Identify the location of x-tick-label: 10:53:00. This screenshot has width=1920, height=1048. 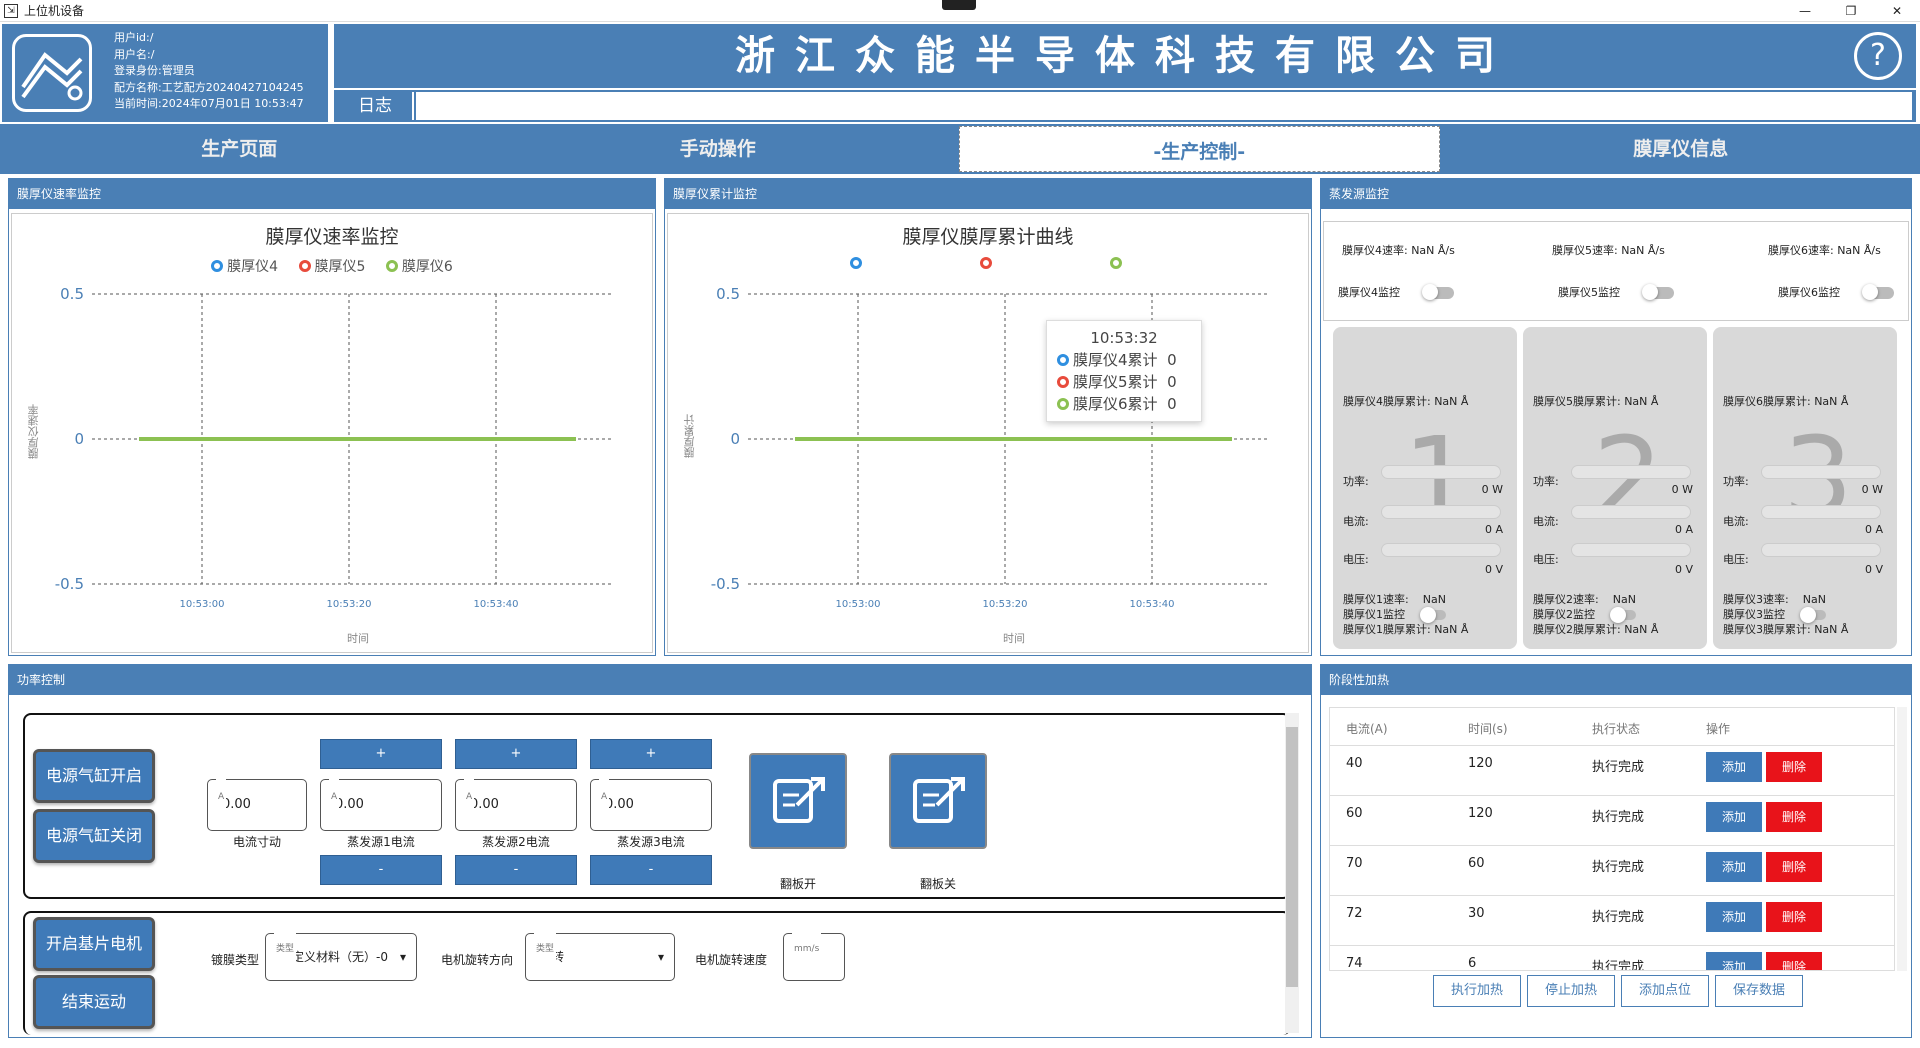
(858, 604).